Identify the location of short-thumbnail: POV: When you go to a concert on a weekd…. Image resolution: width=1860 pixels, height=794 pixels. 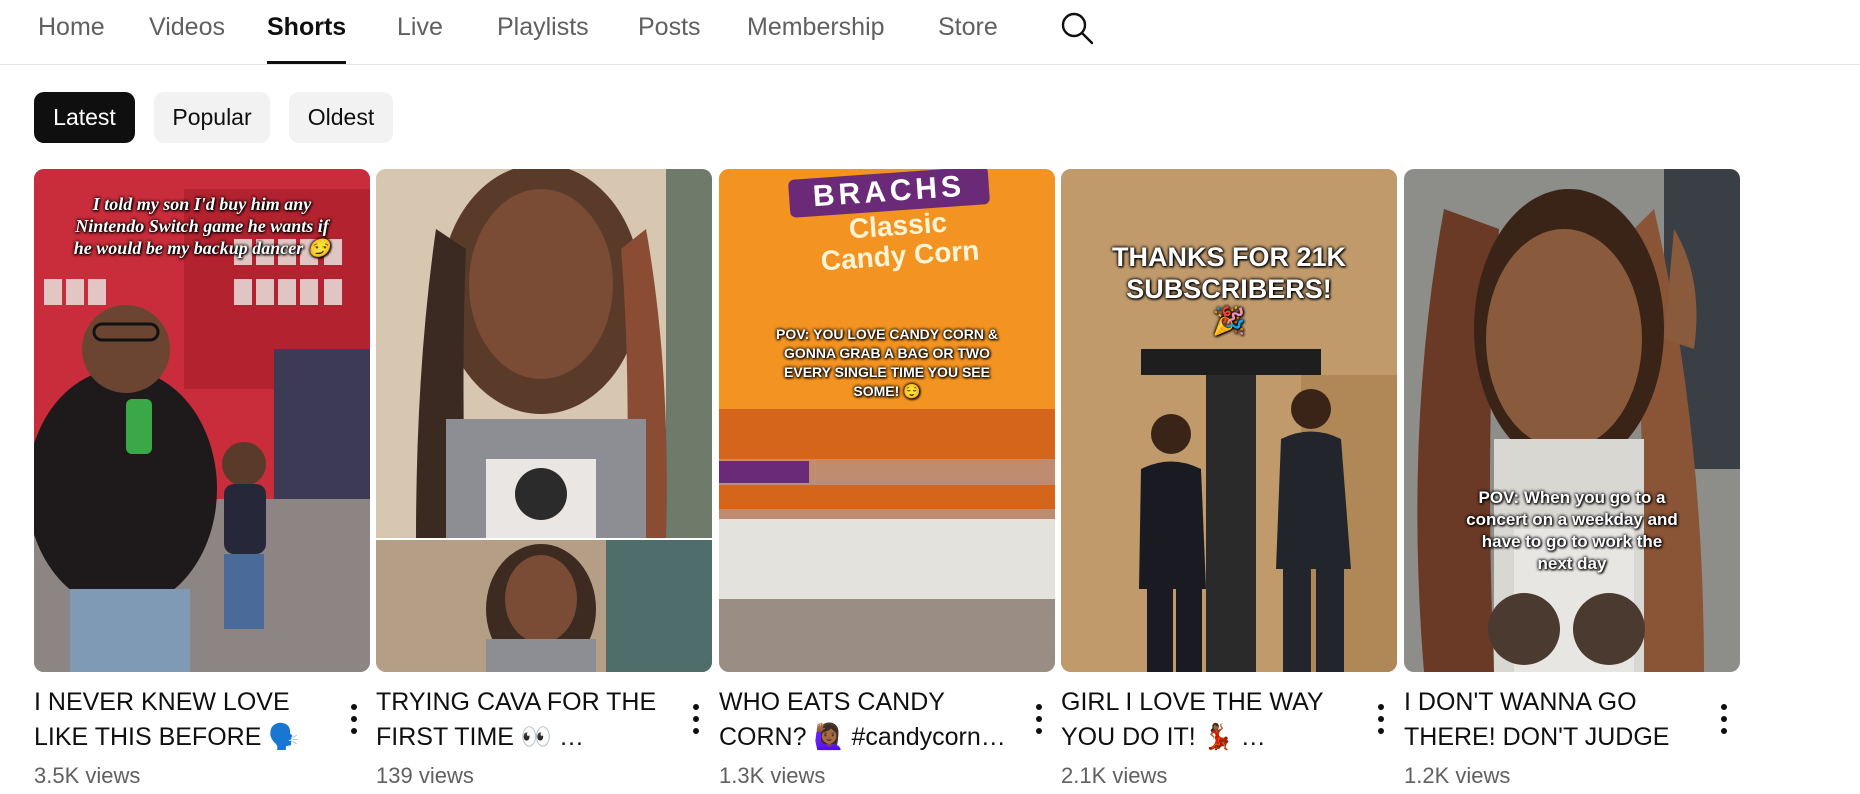
(1572, 420).